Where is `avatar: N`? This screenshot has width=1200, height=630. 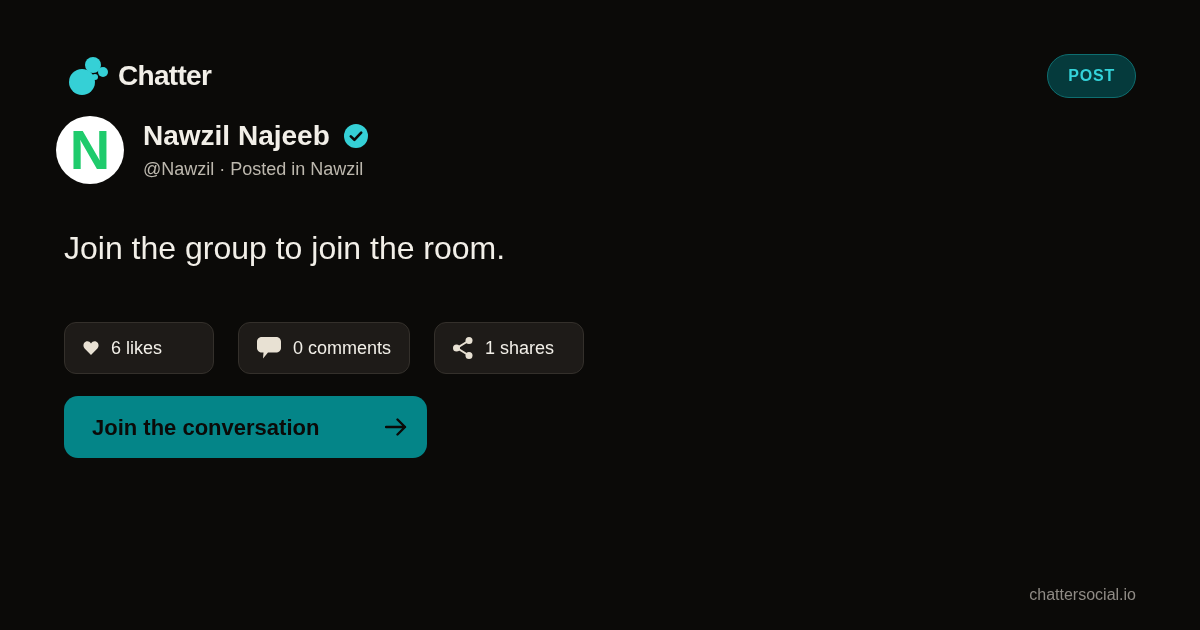
avatar: N is located at coordinates (90, 150).